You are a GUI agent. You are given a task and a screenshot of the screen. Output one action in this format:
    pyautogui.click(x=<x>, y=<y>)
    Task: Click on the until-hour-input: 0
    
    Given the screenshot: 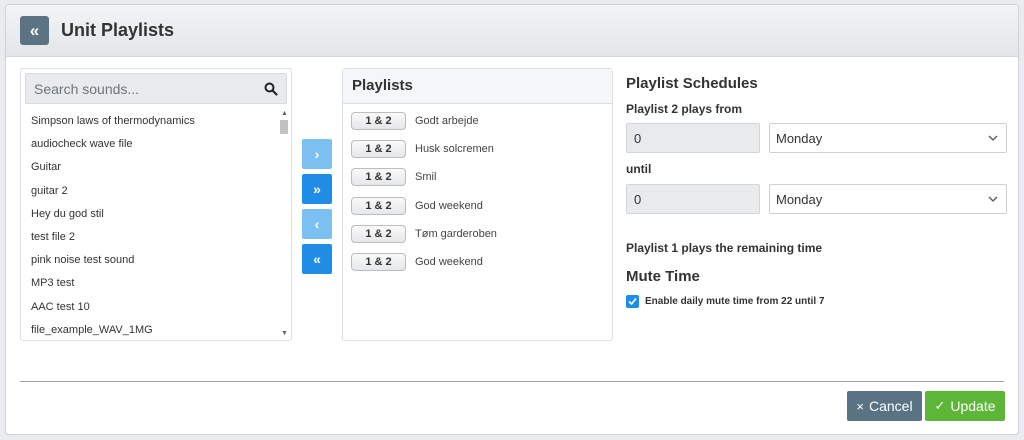 What is the action you would take?
    pyautogui.click(x=693, y=199)
    